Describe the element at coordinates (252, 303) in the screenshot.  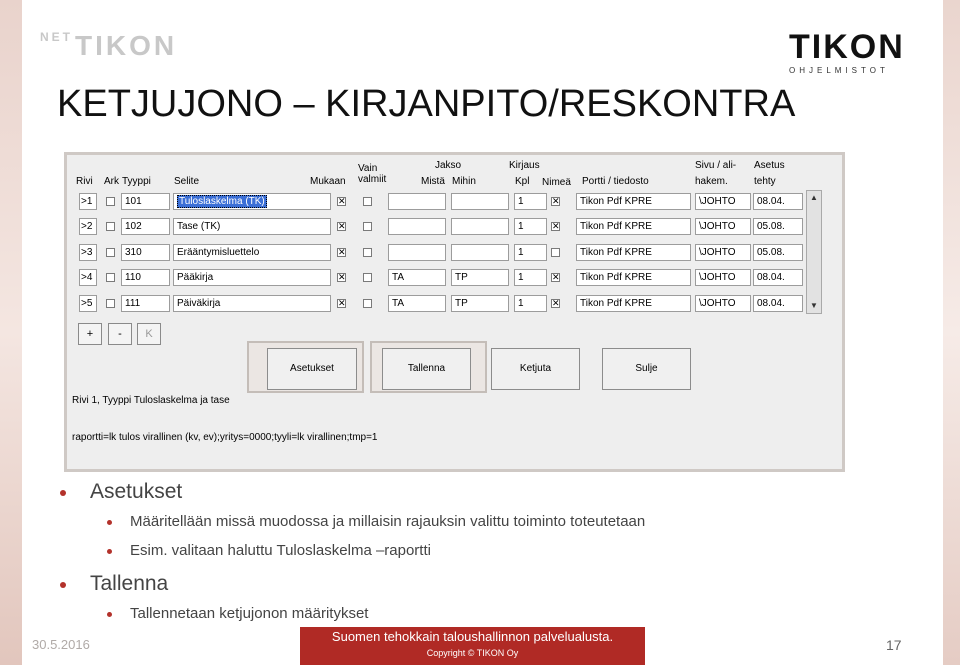
I see `selite-field: Päiväkirja` at that location.